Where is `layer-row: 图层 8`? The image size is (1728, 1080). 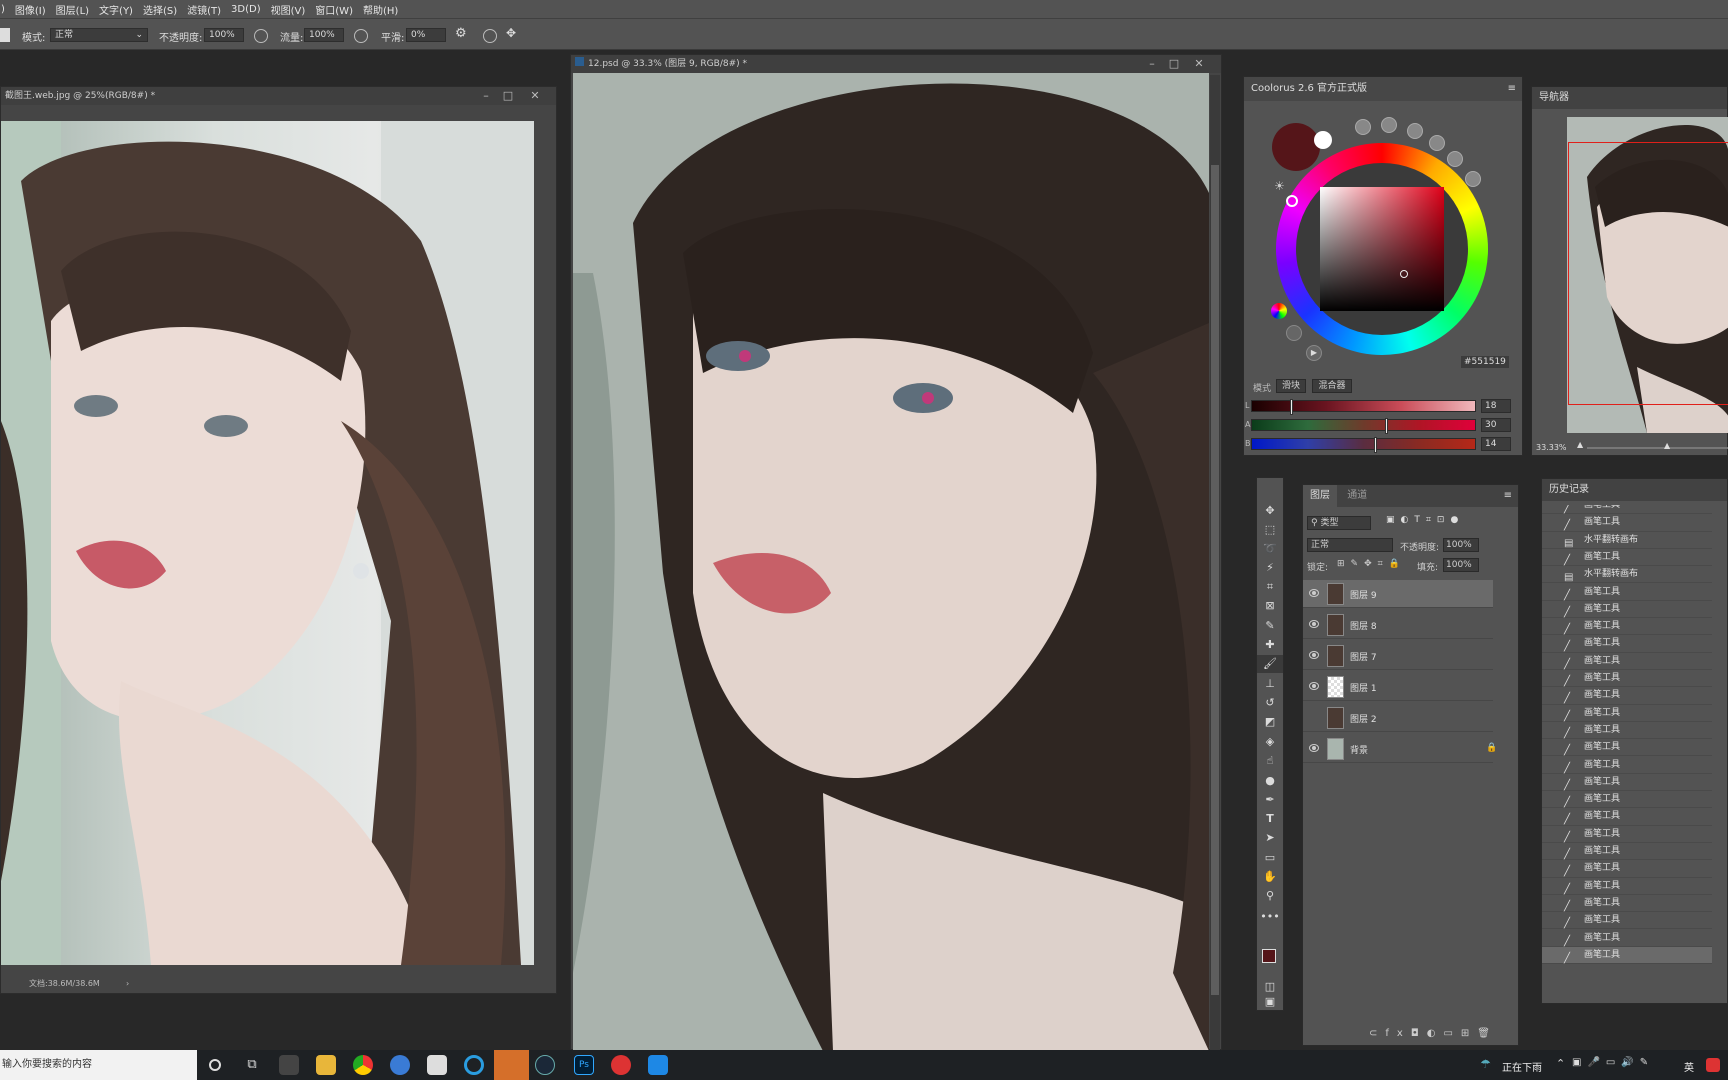
layer-row: 图层 8 is located at coordinates (1398, 625).